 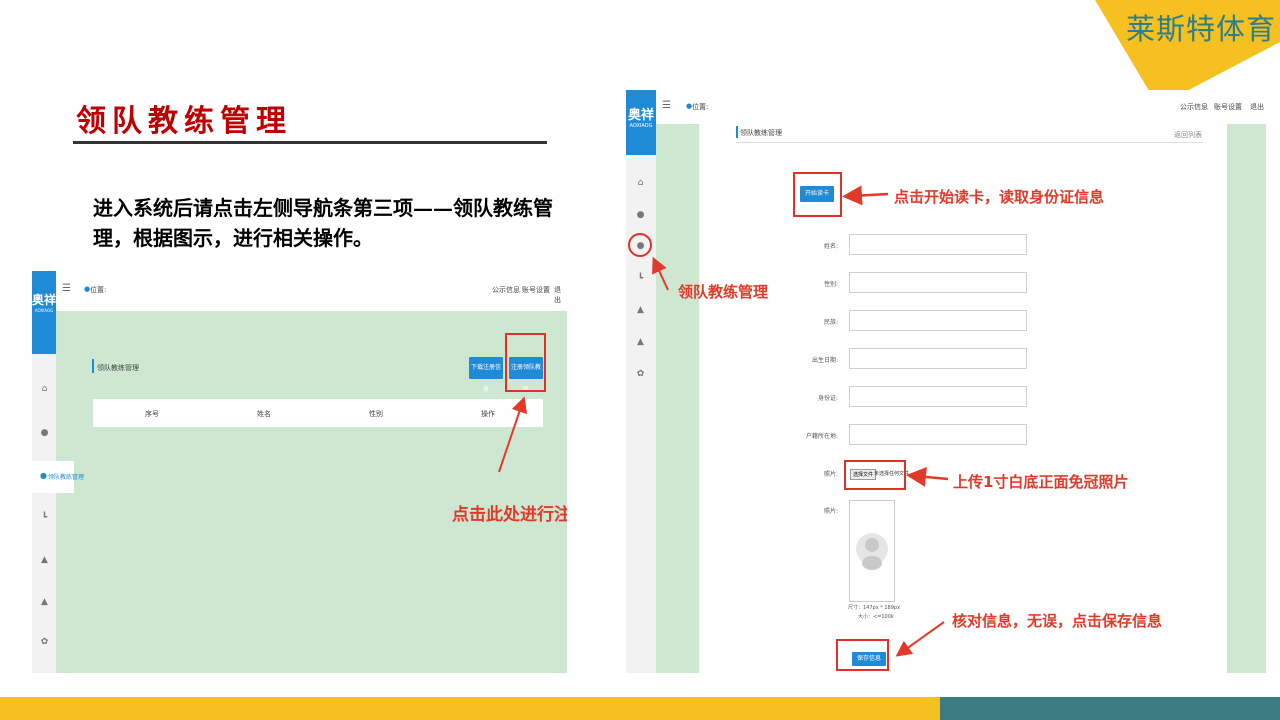 What do you see at coordinates (1200, 29) in the screenshot?
I see `brand-name: 莱斯特体育` at bounding box center [1200, 29].